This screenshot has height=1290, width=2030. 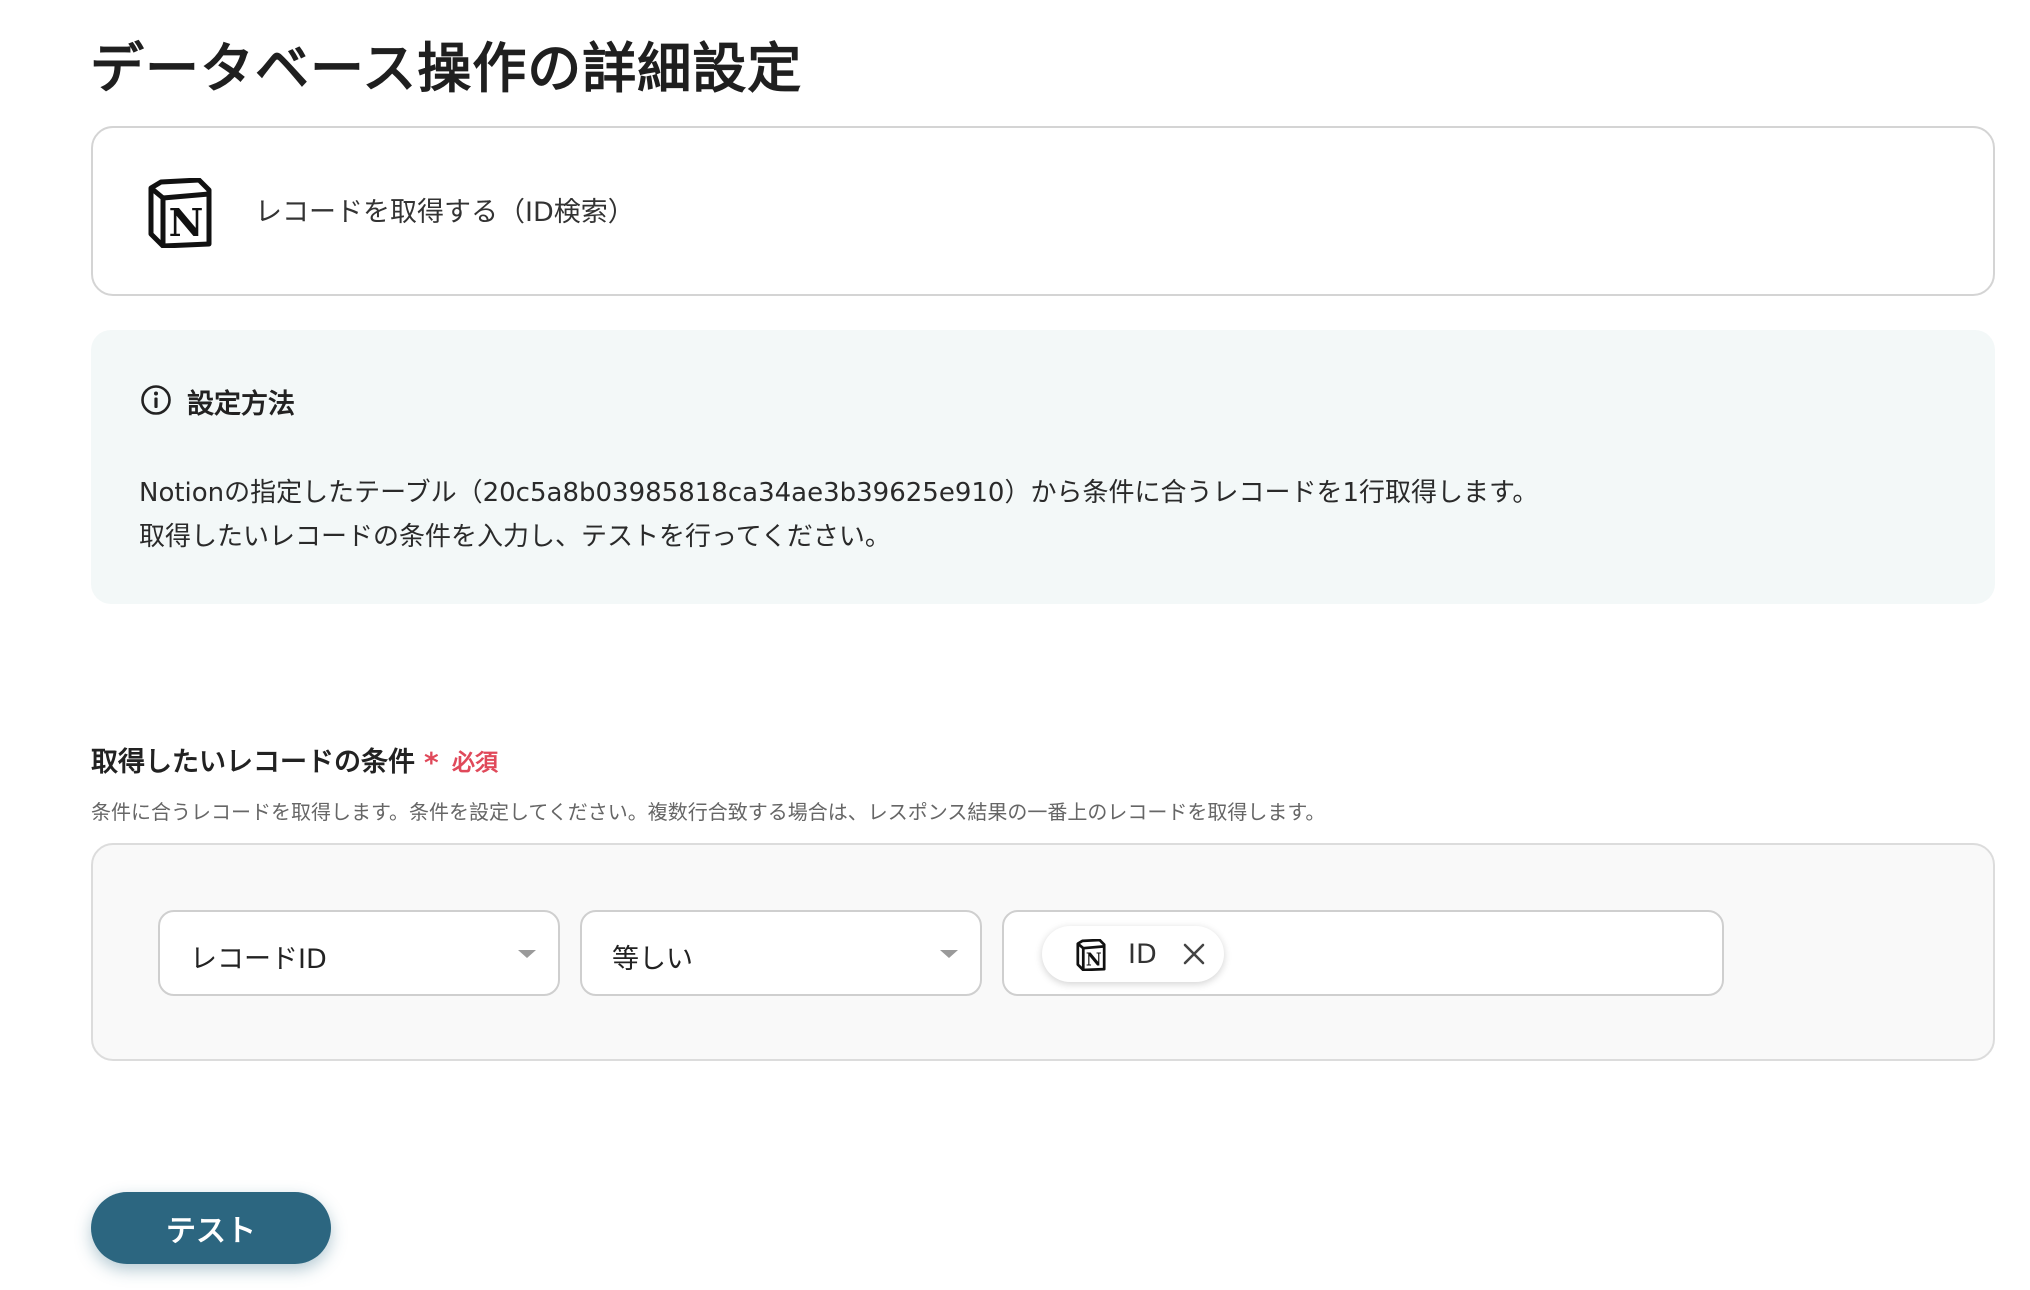 What do you see at coordinates (475, 763) in the screenshot?
I see `required-badge: 必須` at bounding box center [475, 763].